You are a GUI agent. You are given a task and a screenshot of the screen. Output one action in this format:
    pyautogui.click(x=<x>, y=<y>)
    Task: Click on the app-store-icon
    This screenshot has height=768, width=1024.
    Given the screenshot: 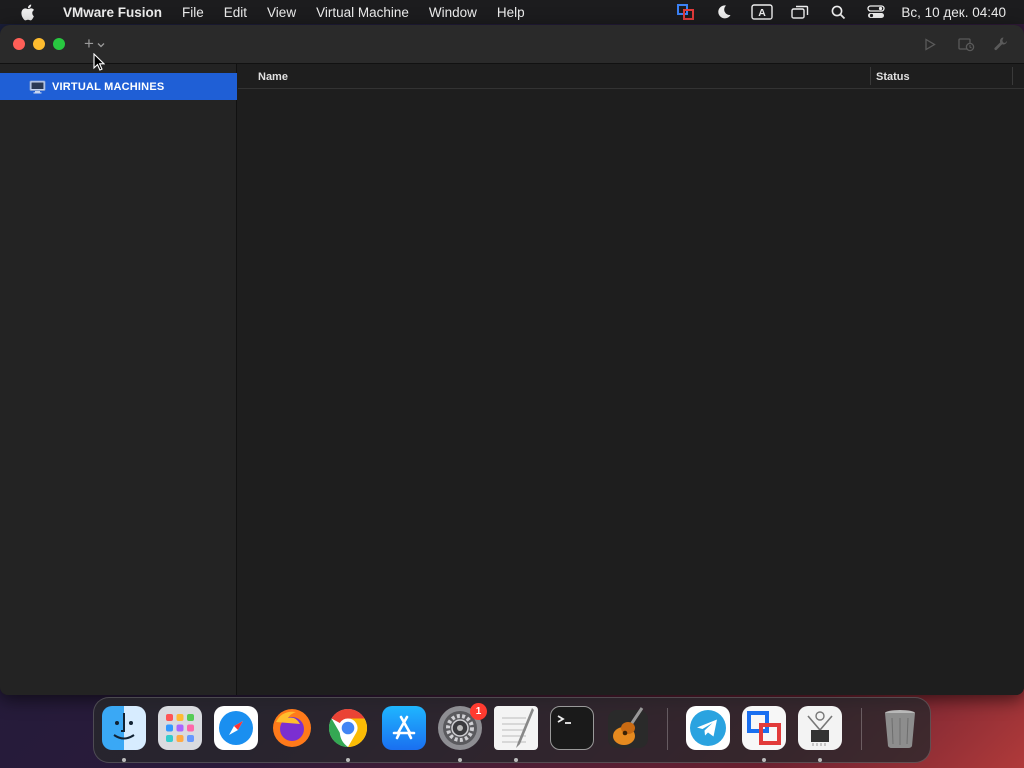 What is the action you would take?
    pyautogui.click(x=404, y=727)
    